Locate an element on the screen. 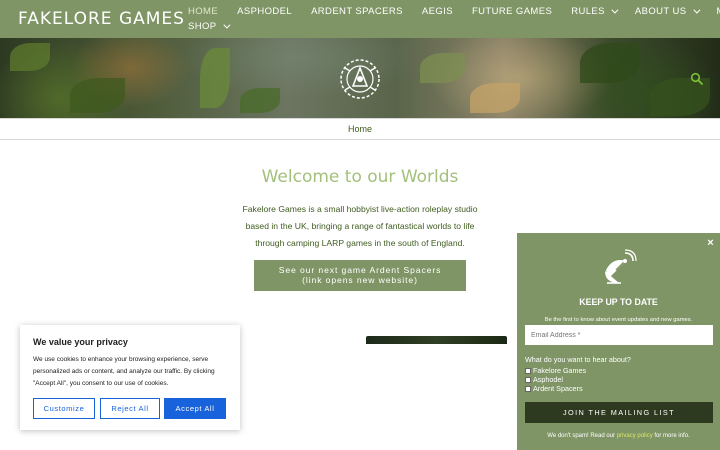  privacy-policy-link: privacy policy is located at coordinates (635, 436).